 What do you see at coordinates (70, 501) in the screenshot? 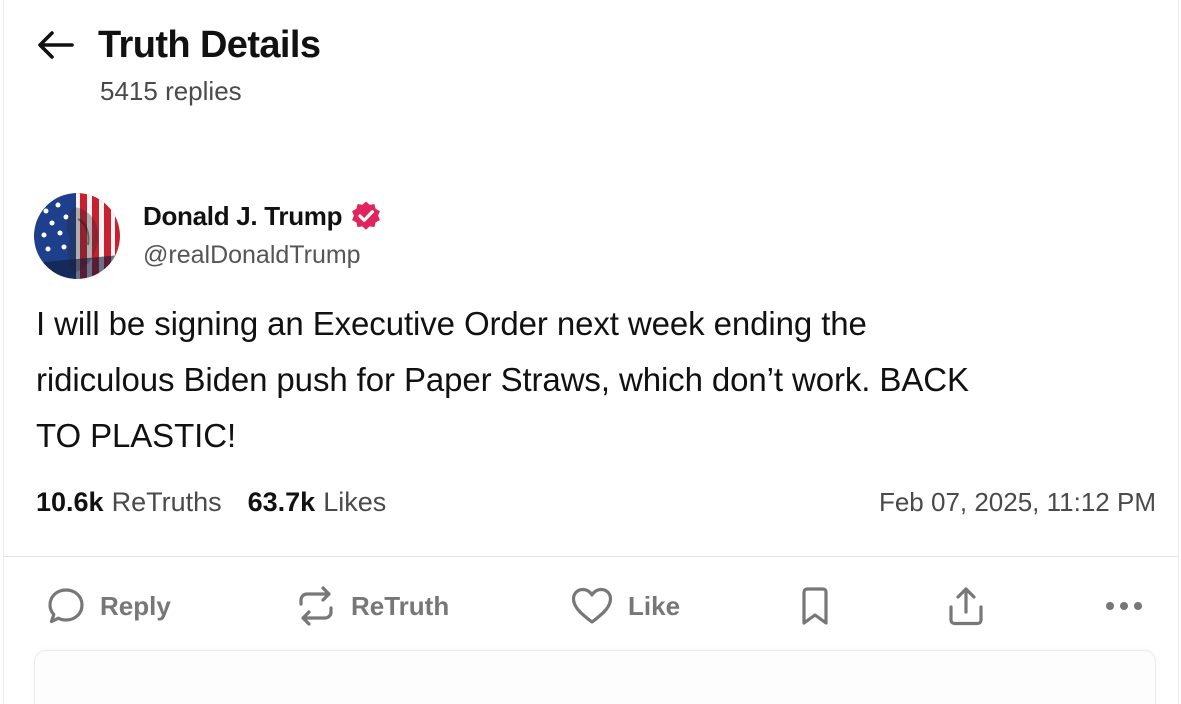
I see `retruths-count: 10.6k` at bounding box center [70, 501].